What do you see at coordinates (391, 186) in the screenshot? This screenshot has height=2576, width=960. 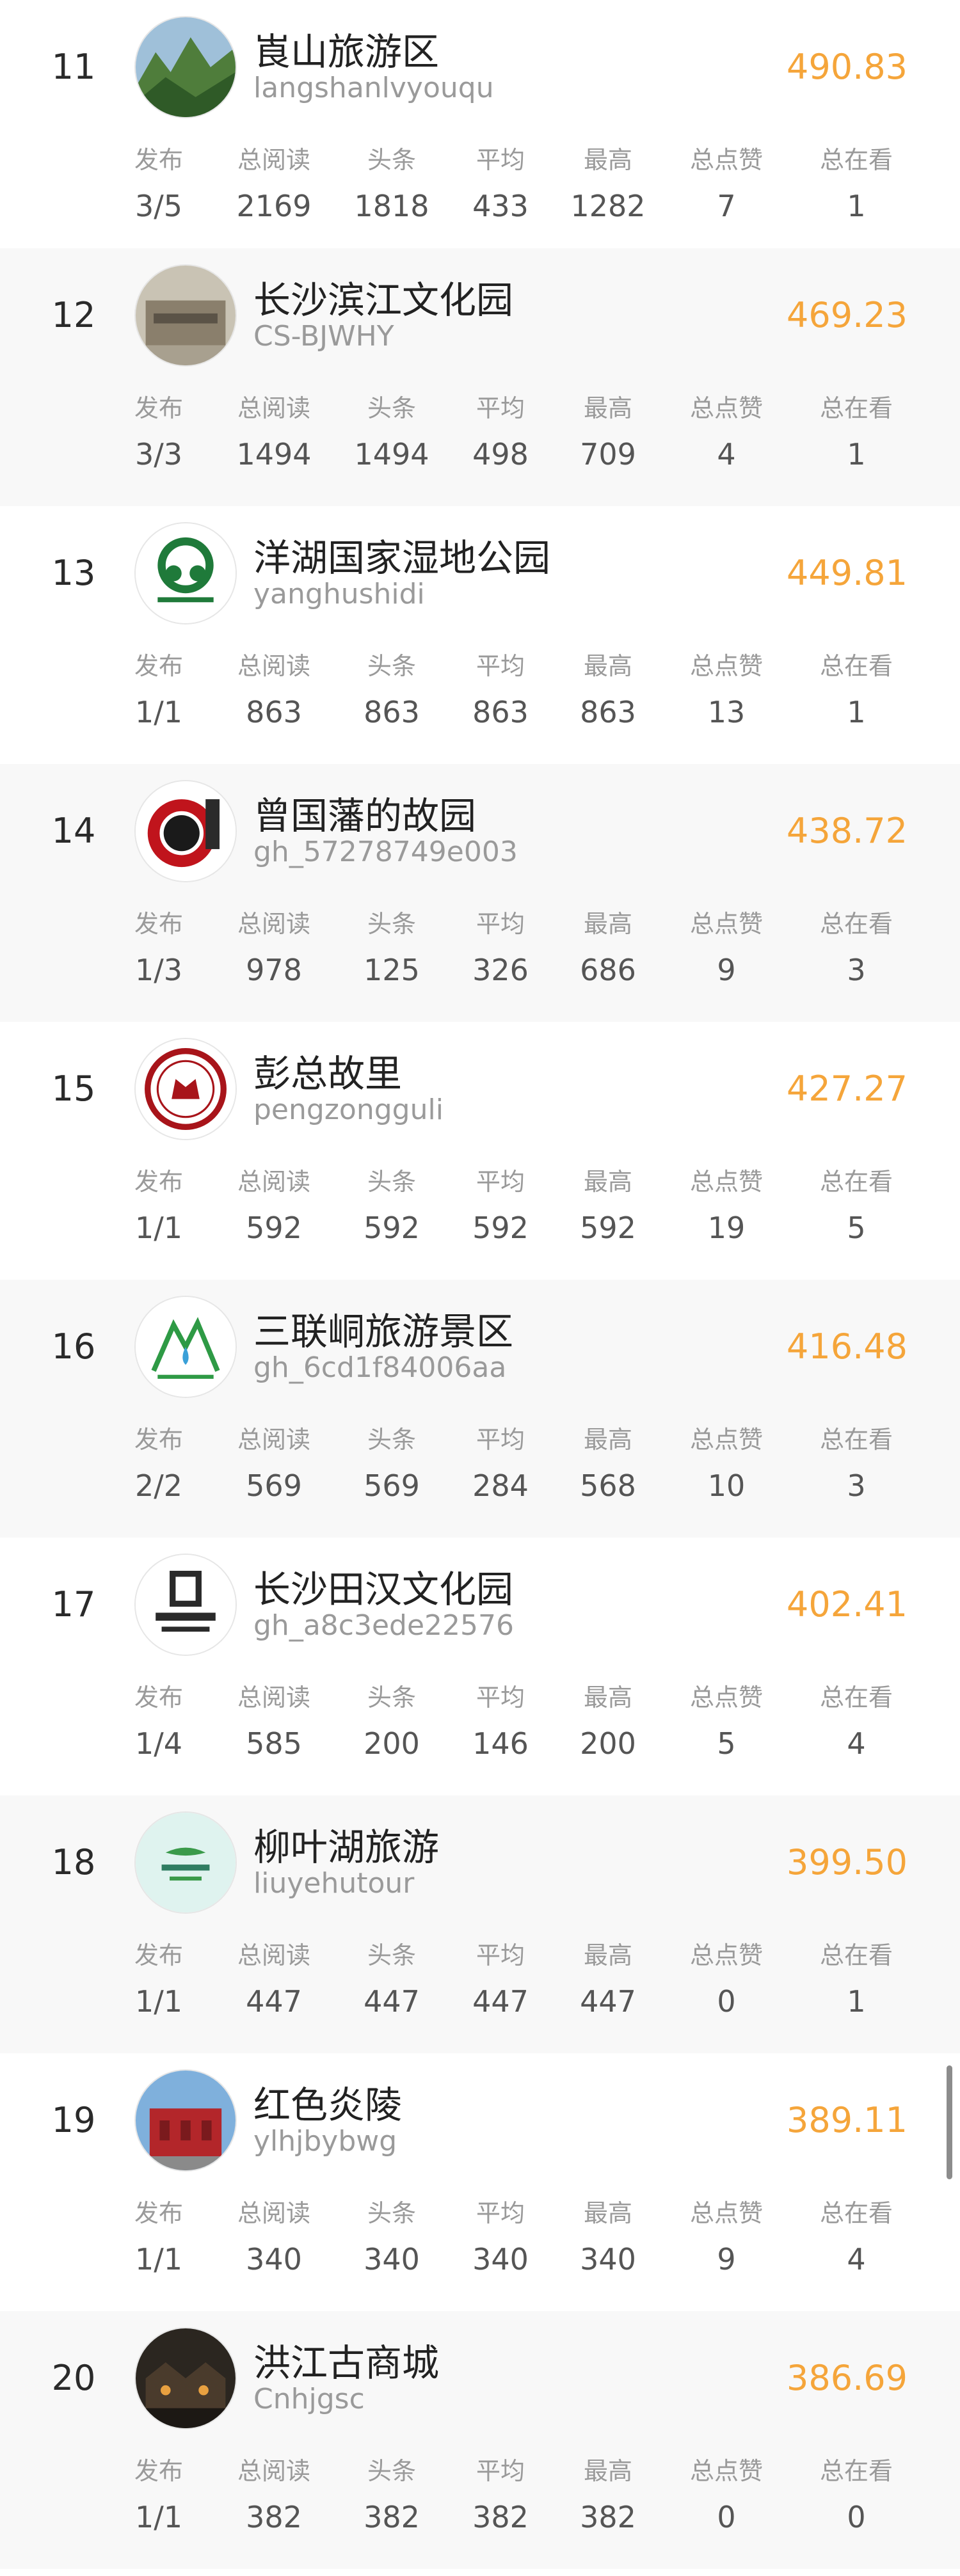 I see `stat-headline: 头条 1818` at bounding box center [391, 186].